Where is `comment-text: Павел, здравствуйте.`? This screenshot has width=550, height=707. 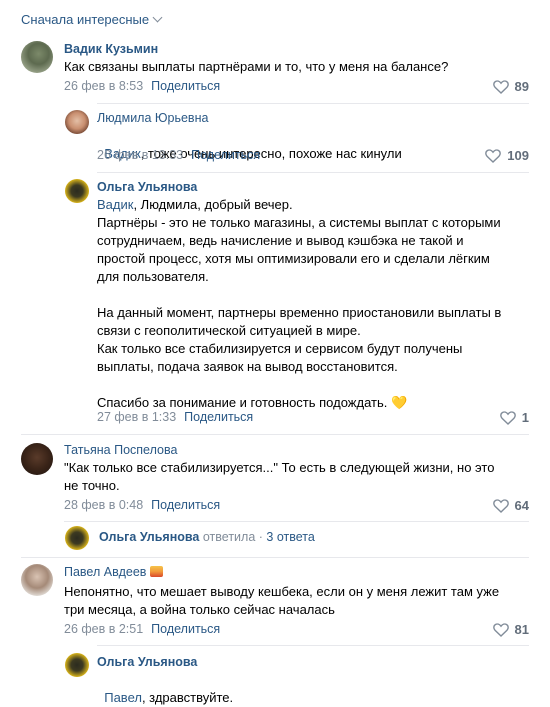
comment-text: Павел, здравствуйте. is located at coordinates (169, 697).